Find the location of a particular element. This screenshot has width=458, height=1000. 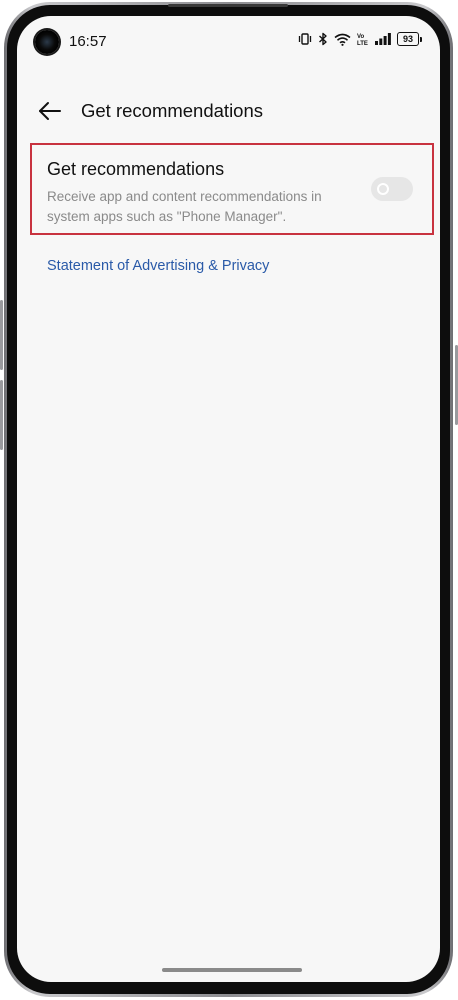

battery-level: 93 is located at coordinates (408, 39).